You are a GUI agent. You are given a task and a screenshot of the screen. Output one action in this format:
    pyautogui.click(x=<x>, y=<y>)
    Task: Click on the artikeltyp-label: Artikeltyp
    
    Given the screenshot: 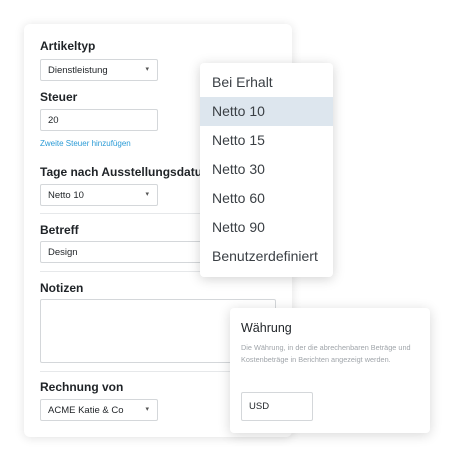 What is the action you would take?
    pyautogui.click(x=68, y=46)
    